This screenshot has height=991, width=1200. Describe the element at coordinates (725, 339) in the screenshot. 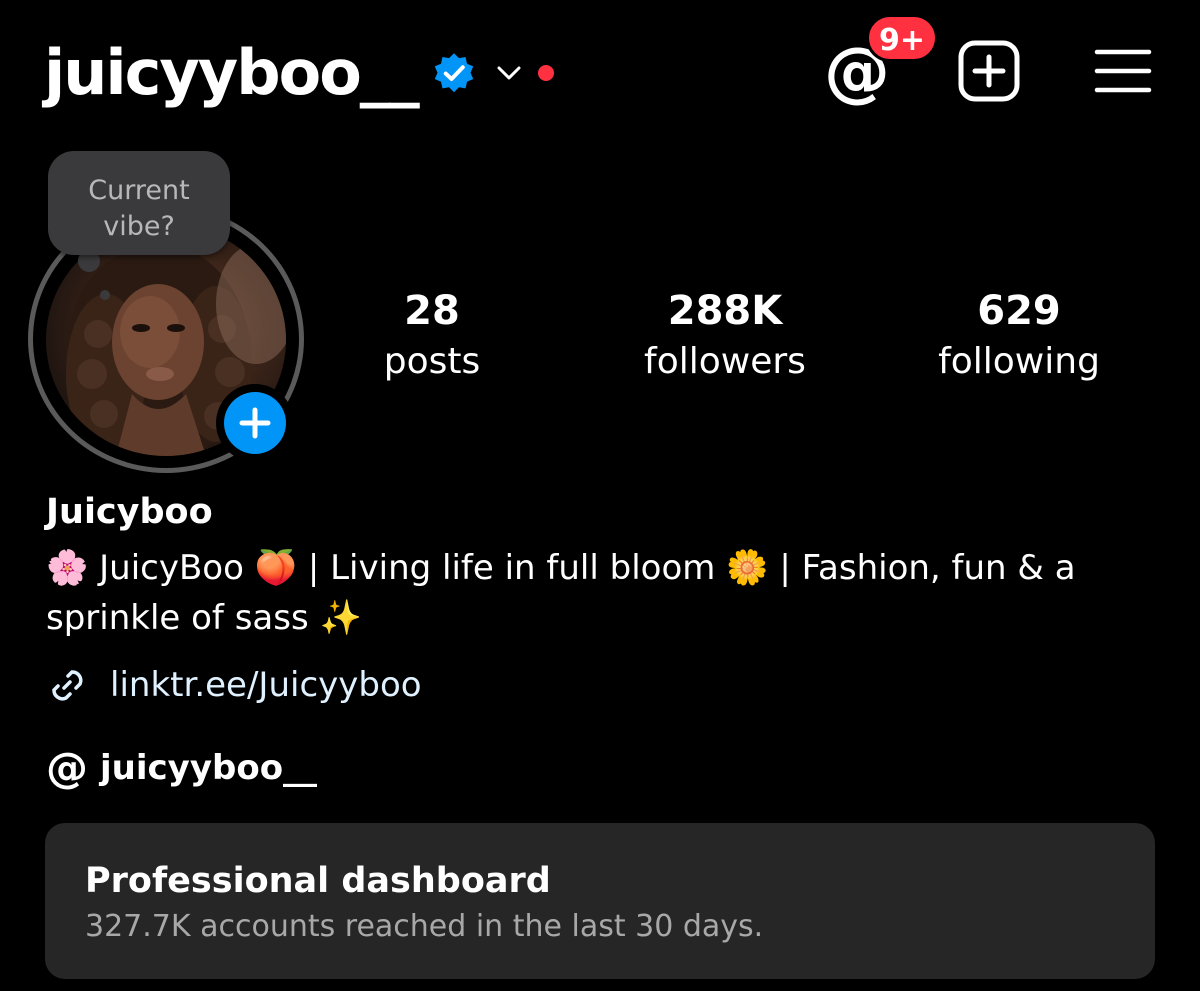

I see `stat-followers: 288K followers` at that location.